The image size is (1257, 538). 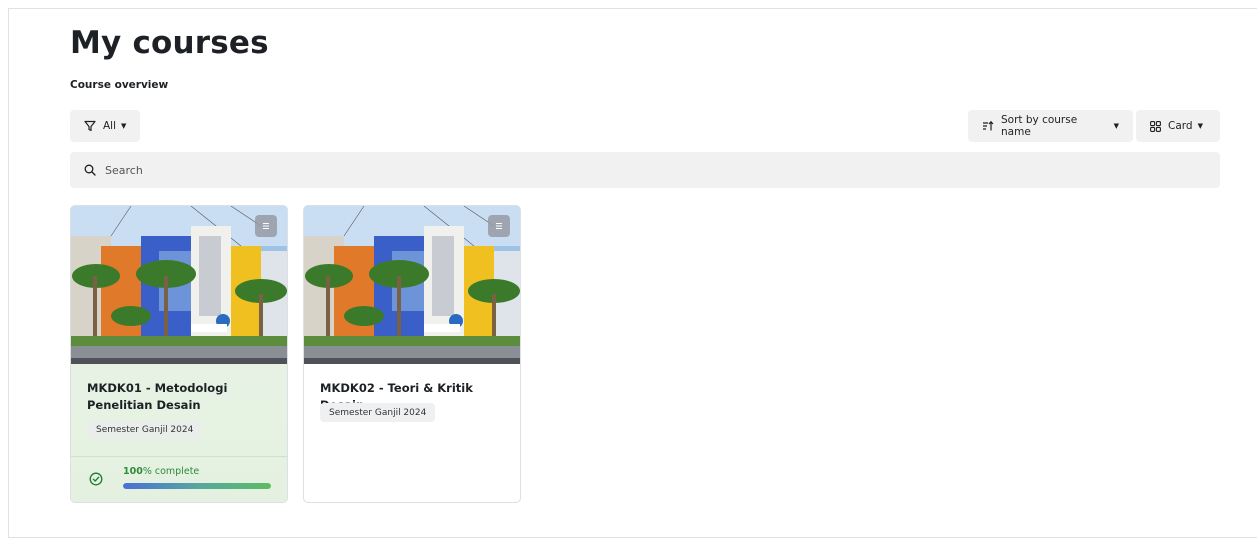 What do you see at coordinates (169, 43) in the screenshot?
I see `page-title: My courses` at bounding box center [169, 43].